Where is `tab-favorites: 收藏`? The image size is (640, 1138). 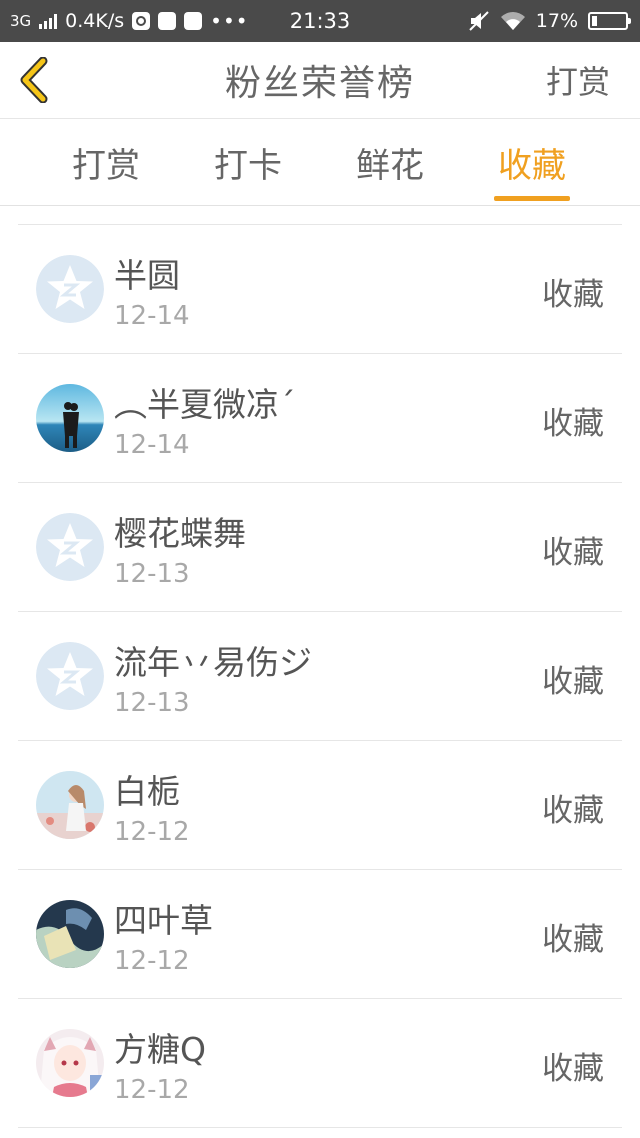 tab-favorites: 收藏 is located at coordinates (532, 162).